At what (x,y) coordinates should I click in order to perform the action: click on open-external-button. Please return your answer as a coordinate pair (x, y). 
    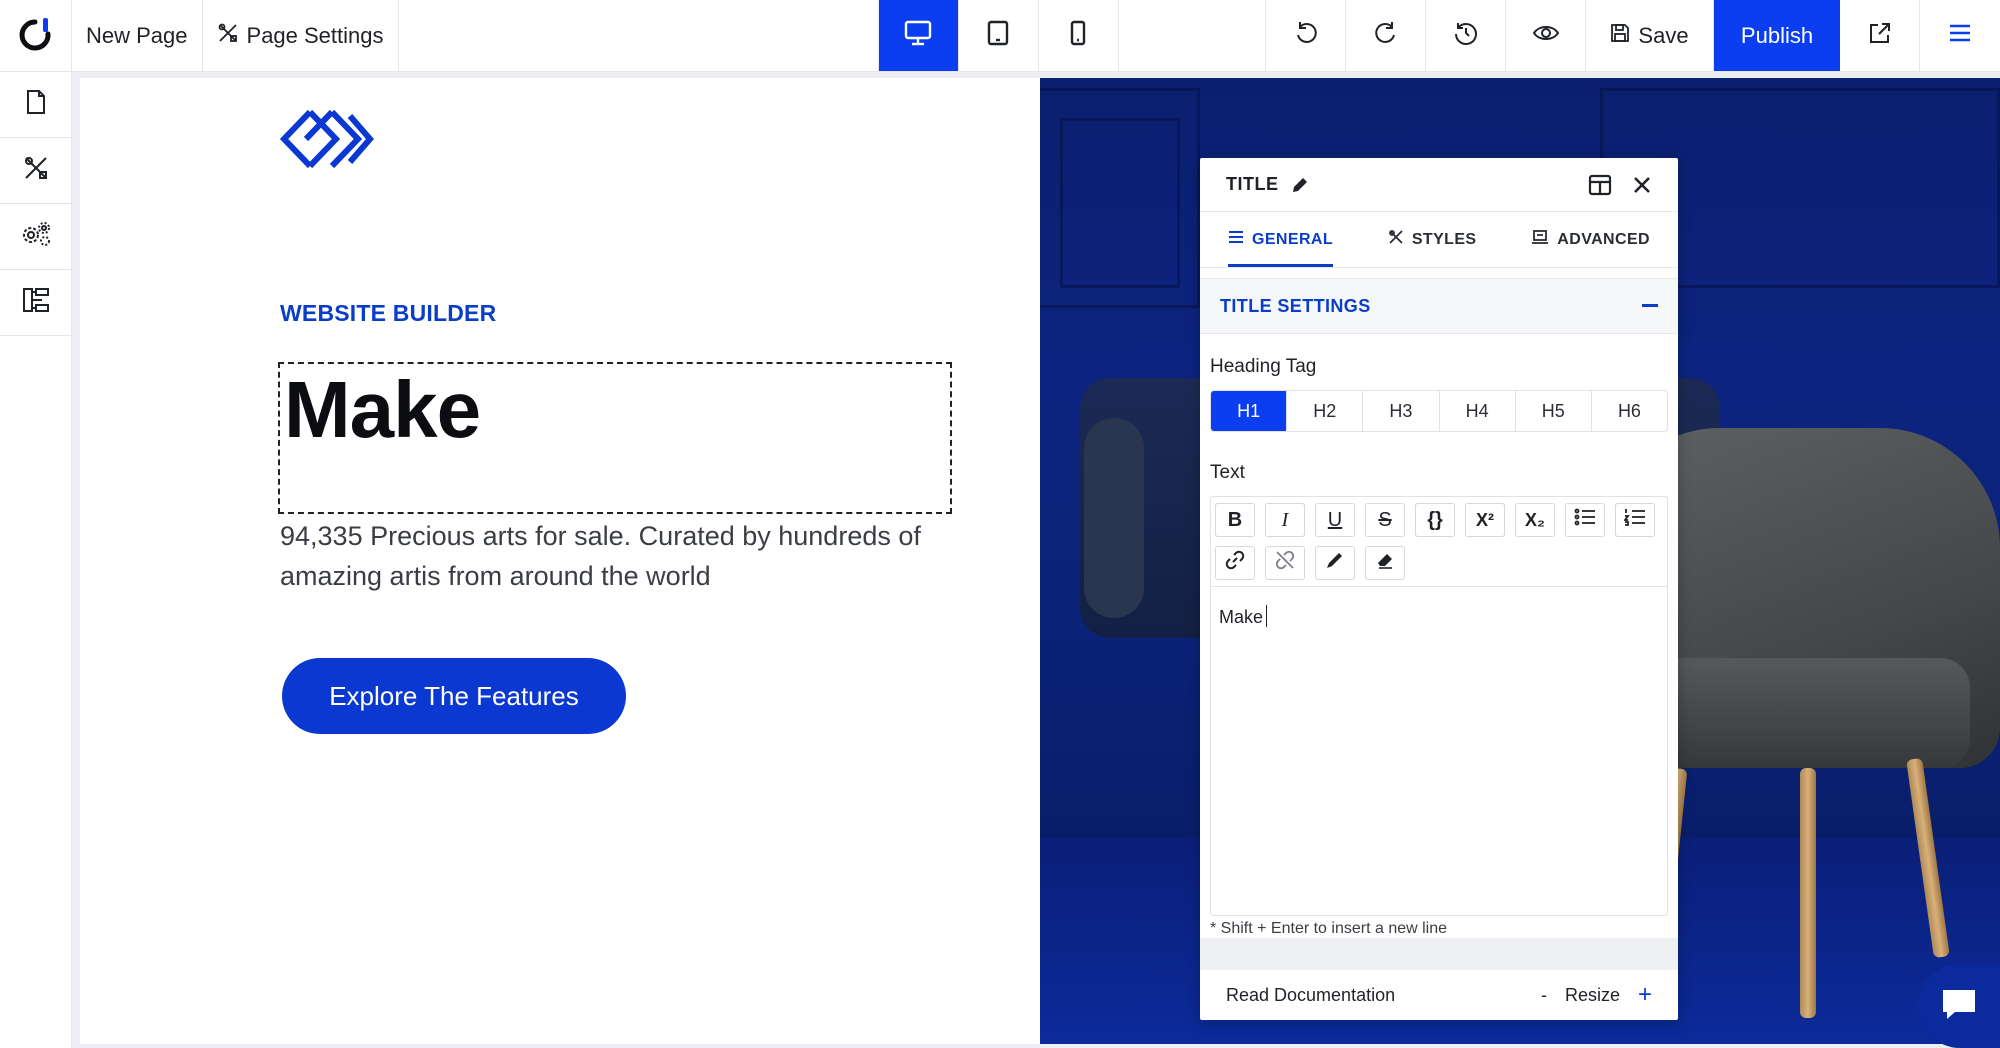
    Looking at the image, I should click on (1880, 35).